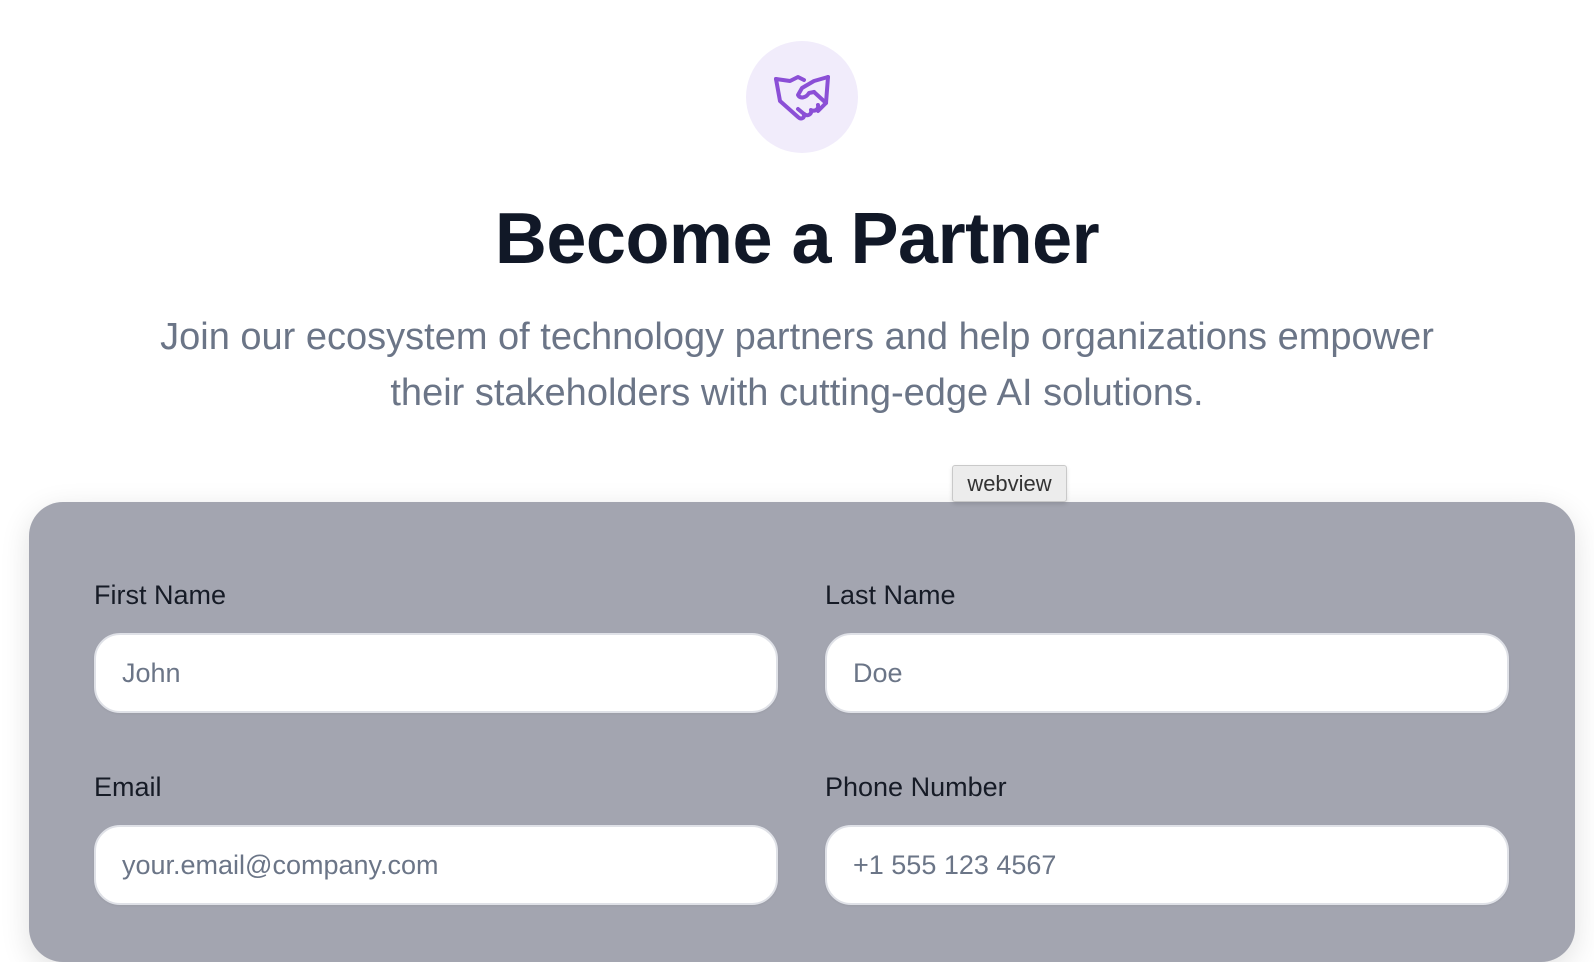  What do you see at coordinates (1009, 483) in the screenshot?
I see `webview-tooltip: webview` at bounding box center [1009, 483].